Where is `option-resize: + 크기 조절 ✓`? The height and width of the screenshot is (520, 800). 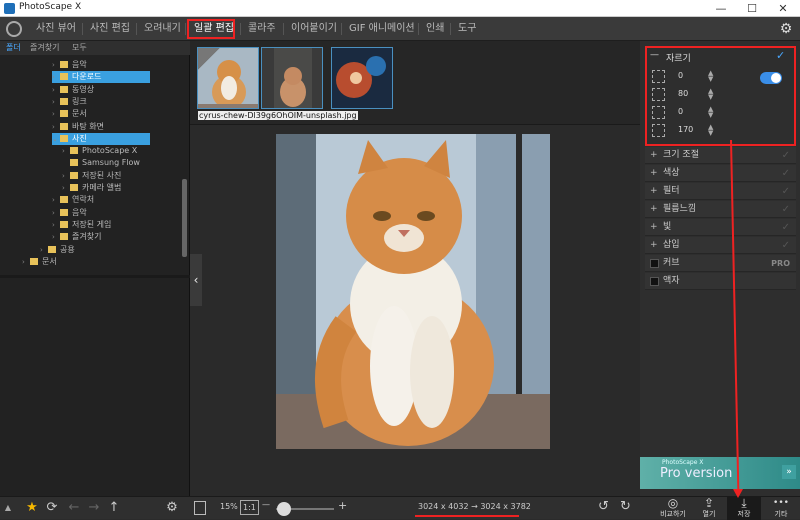
option-resize: + 크기 조절 ✓ is located at coordinates (720, 155).